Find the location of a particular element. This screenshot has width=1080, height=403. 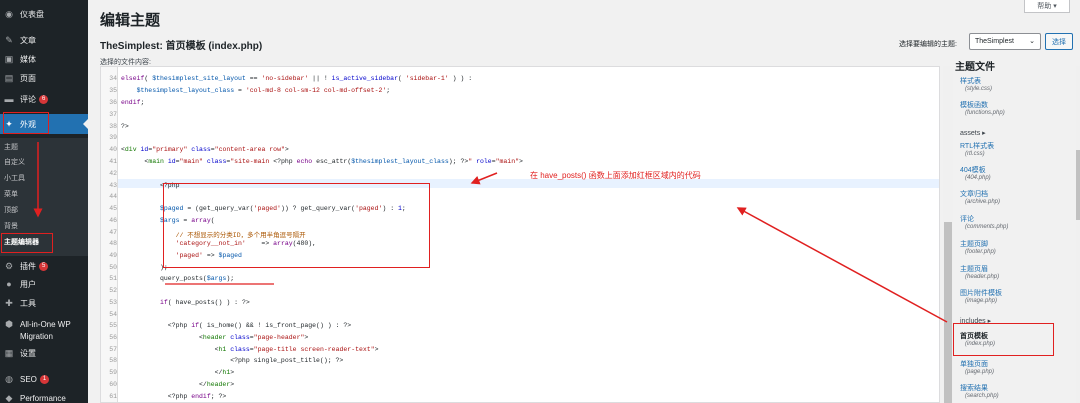

arrow-from-index-file is located at coordinates (842, 265).